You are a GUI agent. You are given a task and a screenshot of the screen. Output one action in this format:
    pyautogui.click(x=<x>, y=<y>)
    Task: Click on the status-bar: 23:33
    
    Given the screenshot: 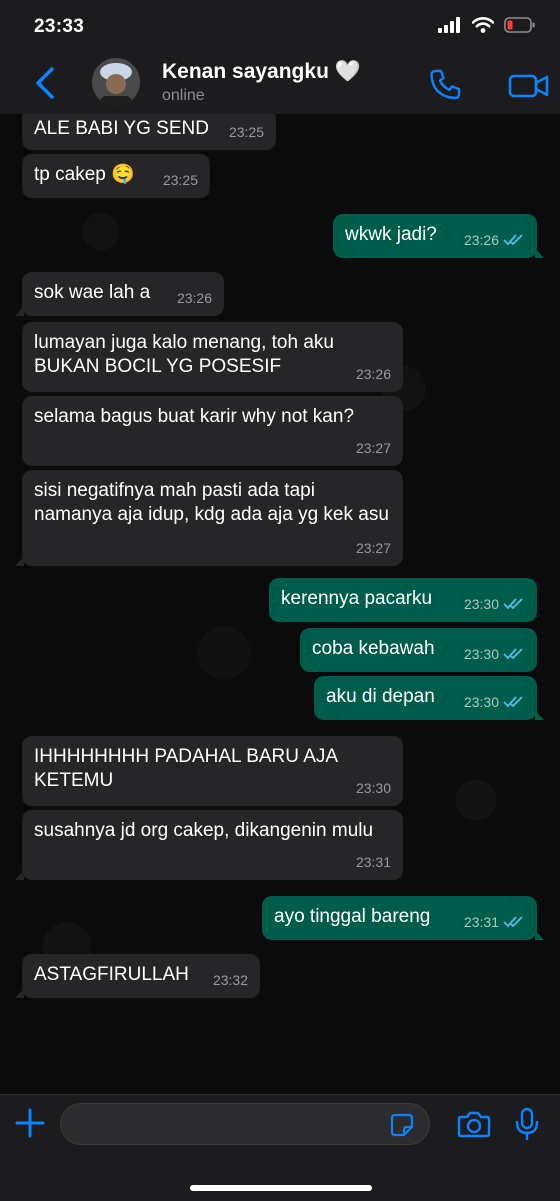 What is the action you would take?
    pyautogui.click(x=280, y=26)
    